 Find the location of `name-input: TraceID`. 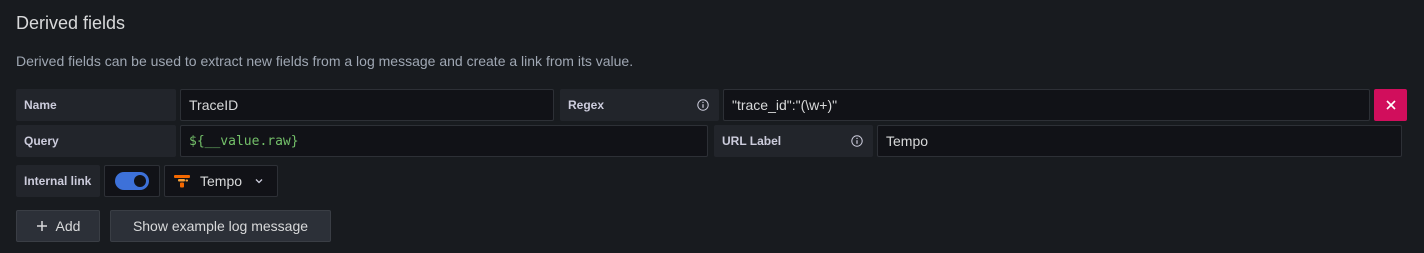

name-input: TraceID is located at coordinates (367, 105).